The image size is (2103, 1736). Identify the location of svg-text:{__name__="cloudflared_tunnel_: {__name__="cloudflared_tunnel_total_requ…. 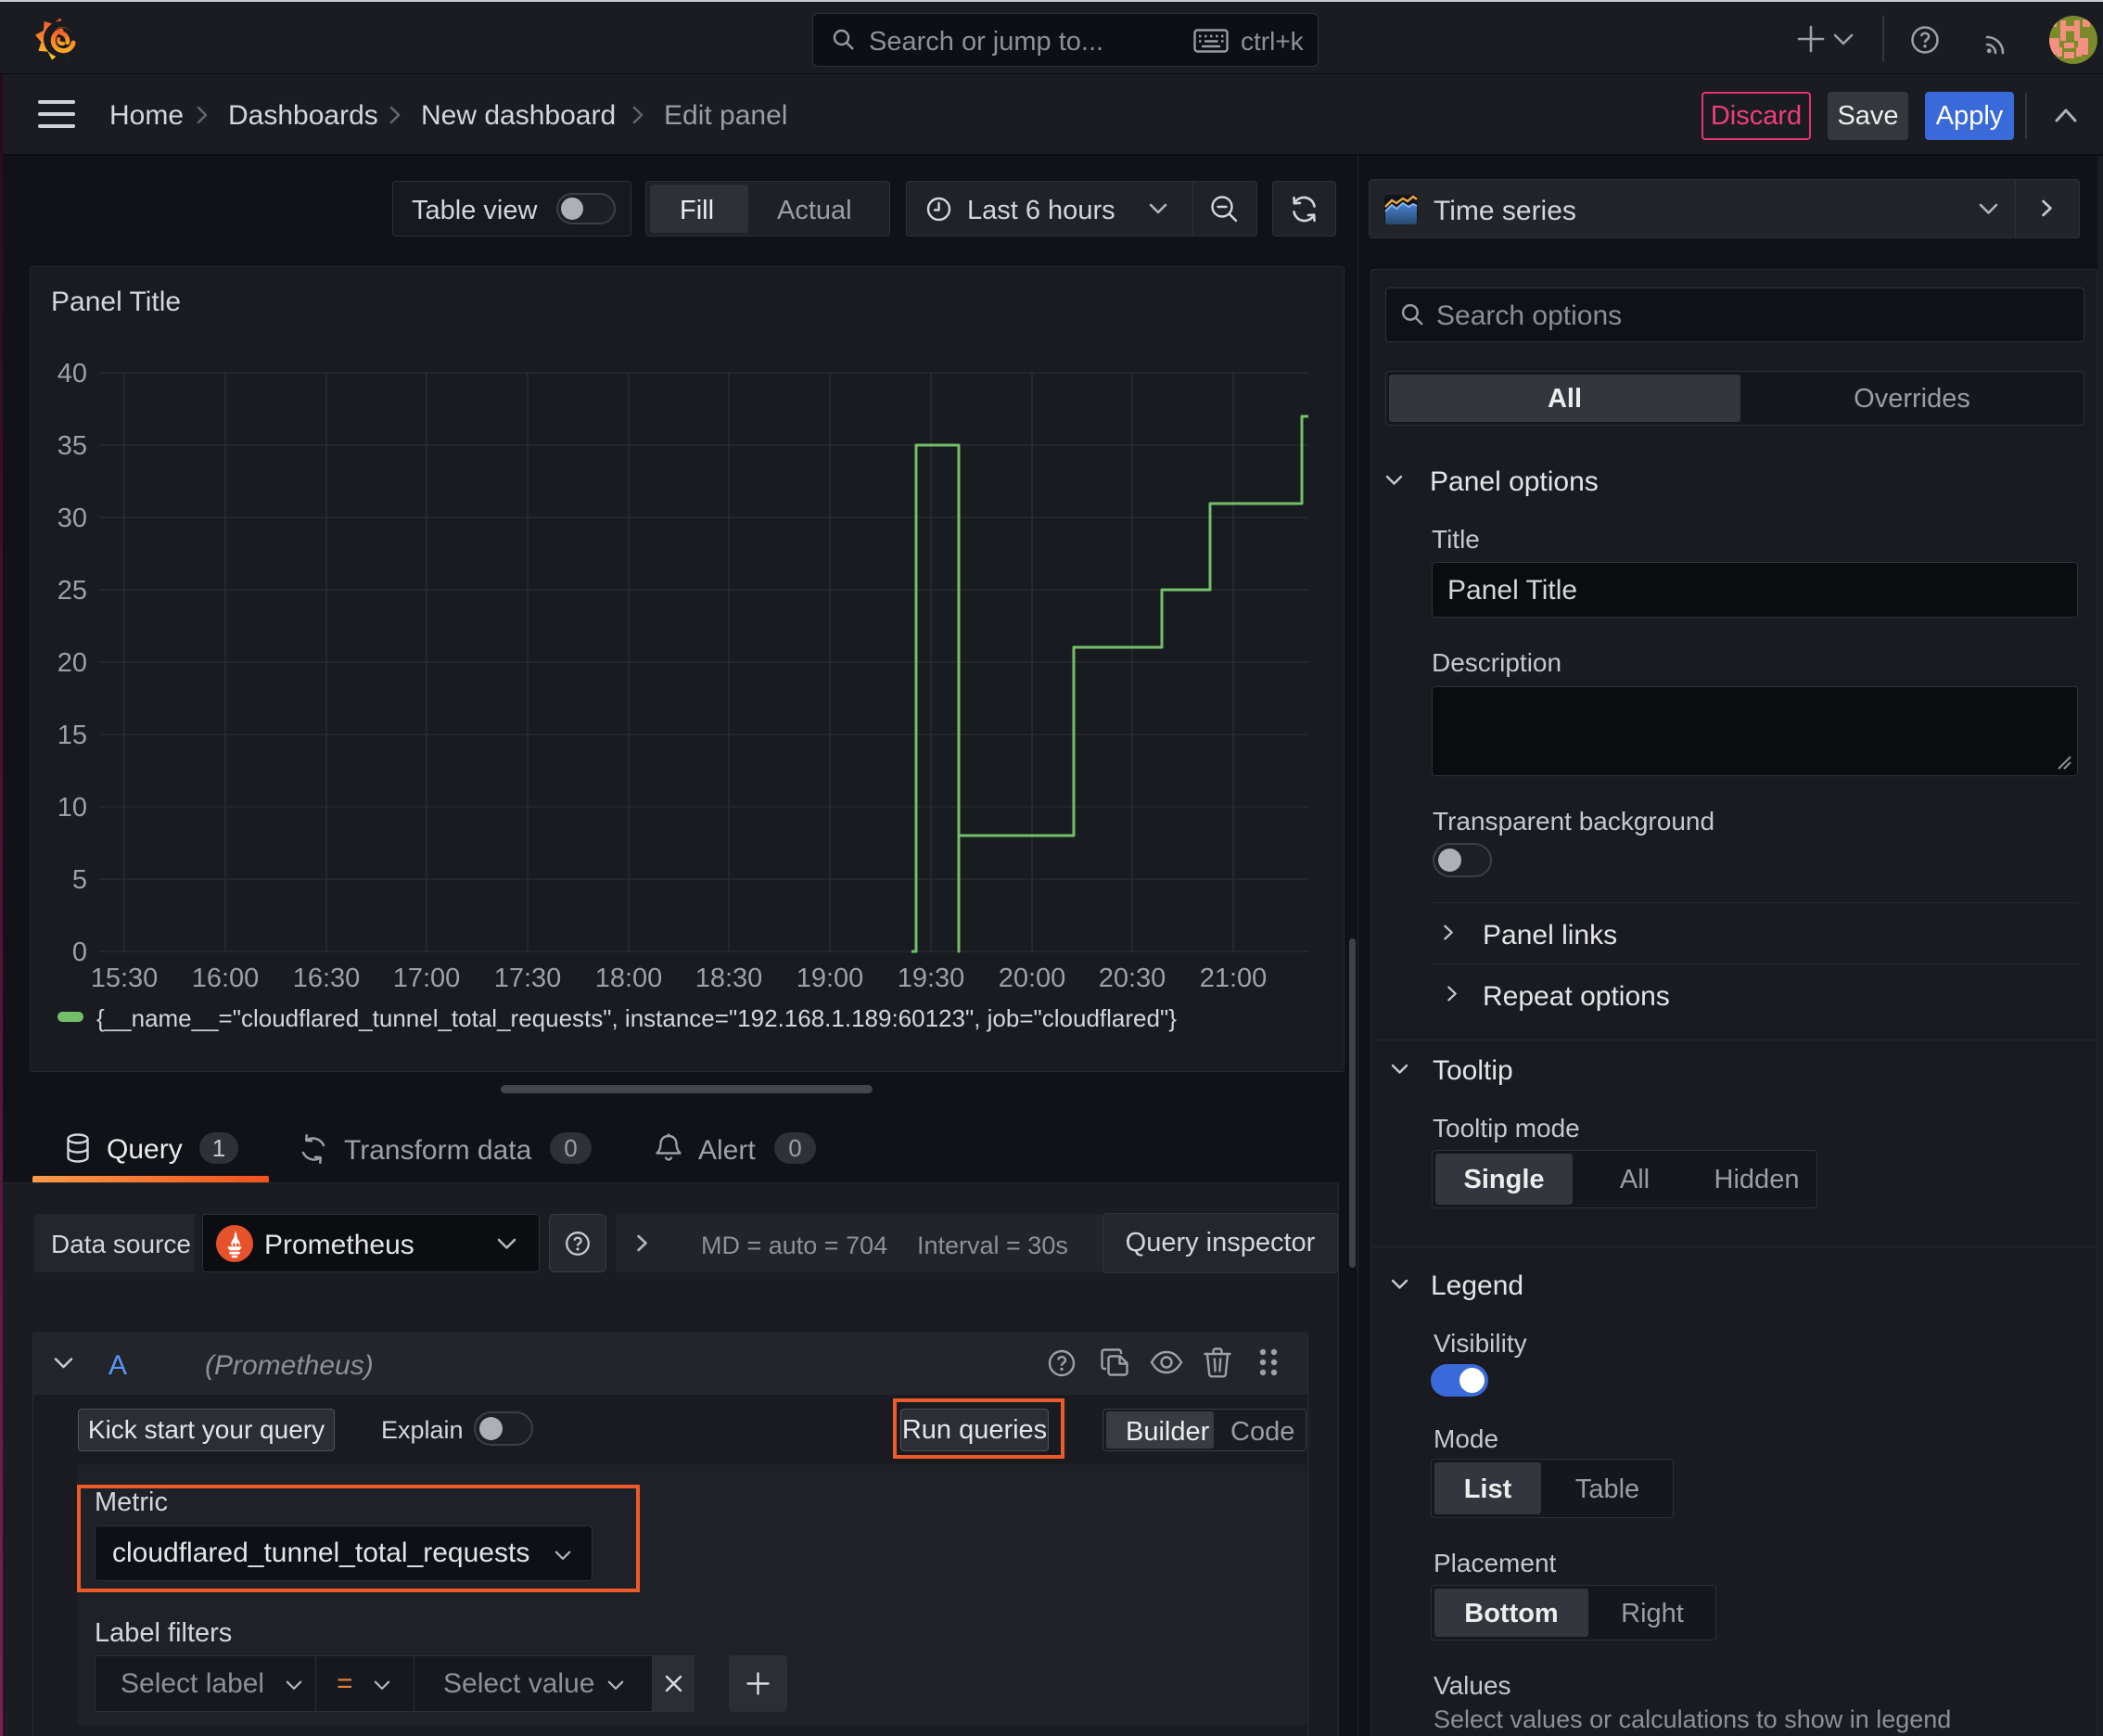
(636, 1018).